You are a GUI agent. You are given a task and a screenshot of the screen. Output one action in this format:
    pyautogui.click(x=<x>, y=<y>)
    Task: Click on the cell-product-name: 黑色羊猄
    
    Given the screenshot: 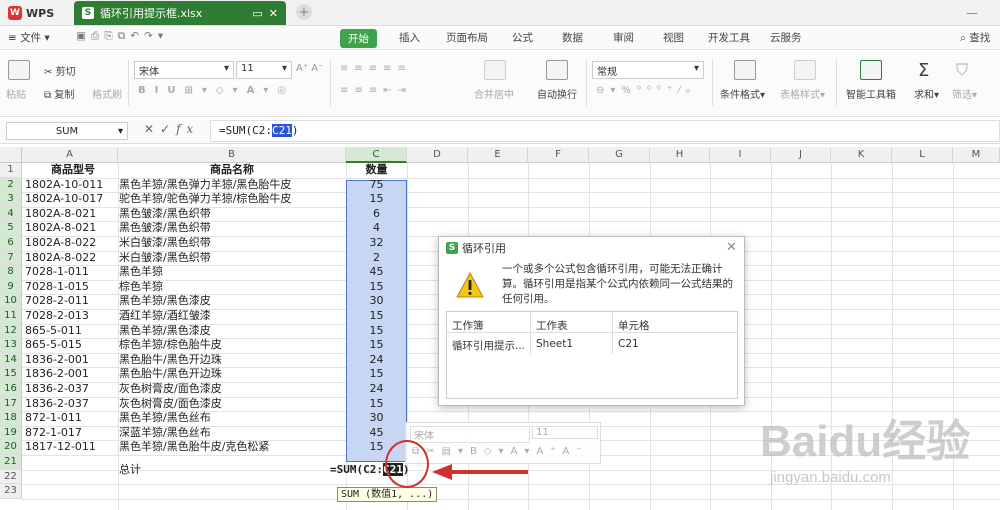 What is the action you would take?
    pyautogui.click(x=232, y=272)
    